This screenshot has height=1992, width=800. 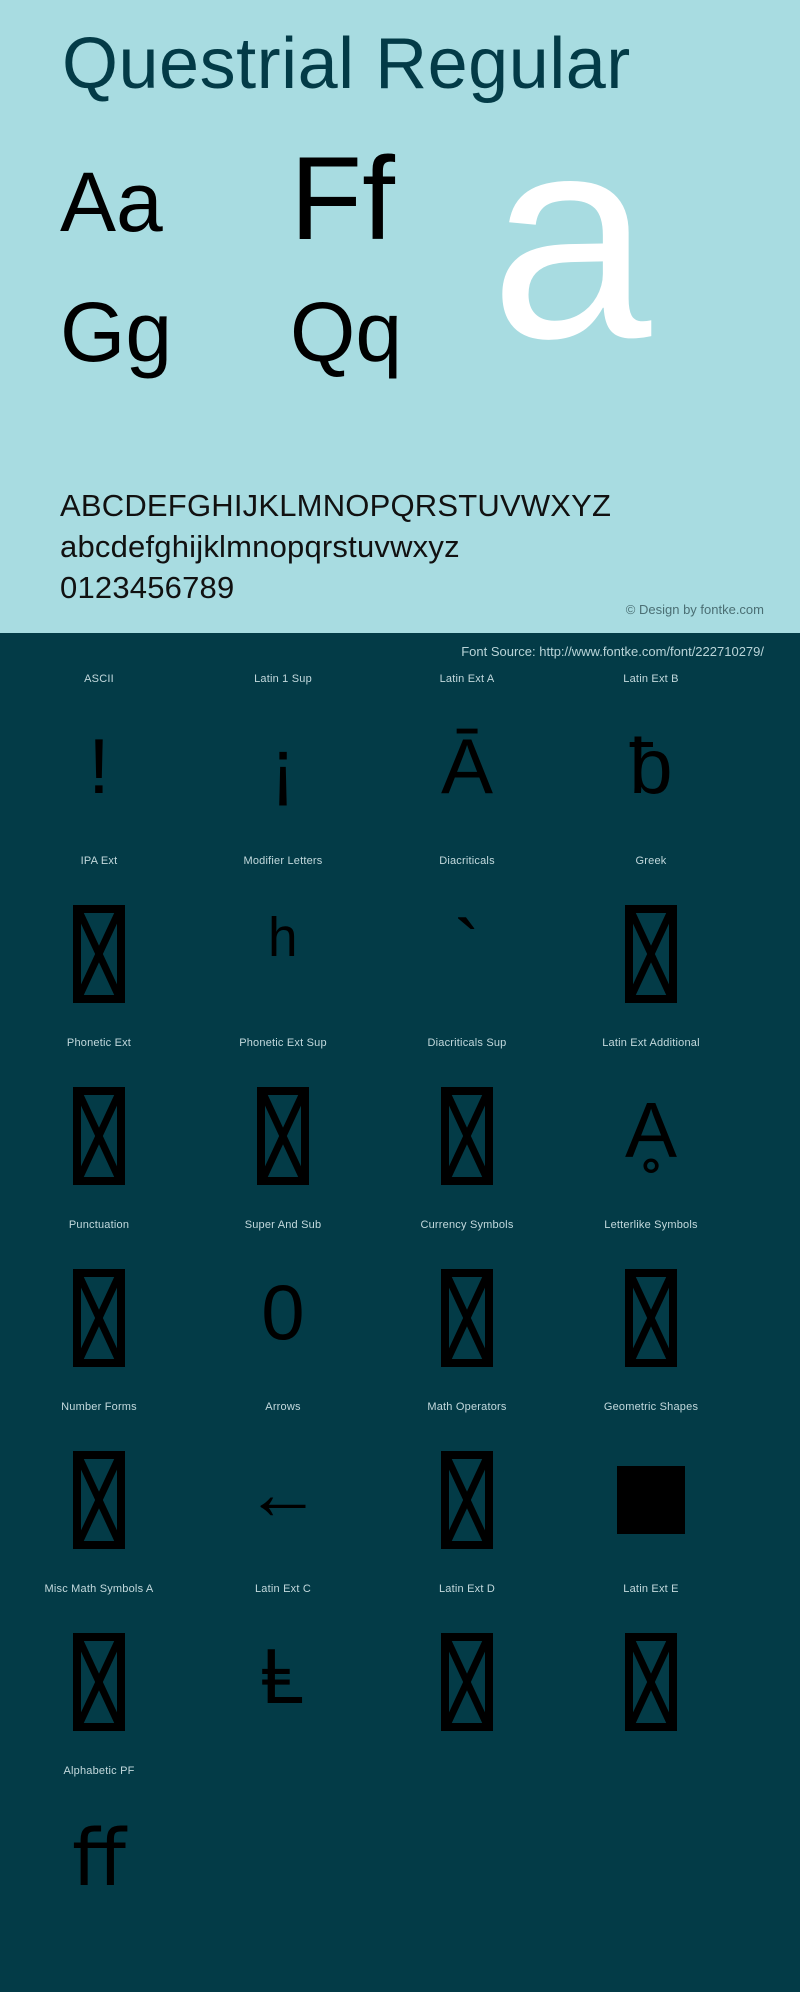 I want to click on unicode-block-cell: Latin Ext C Ⱡ, so click(x=283, y=1674).